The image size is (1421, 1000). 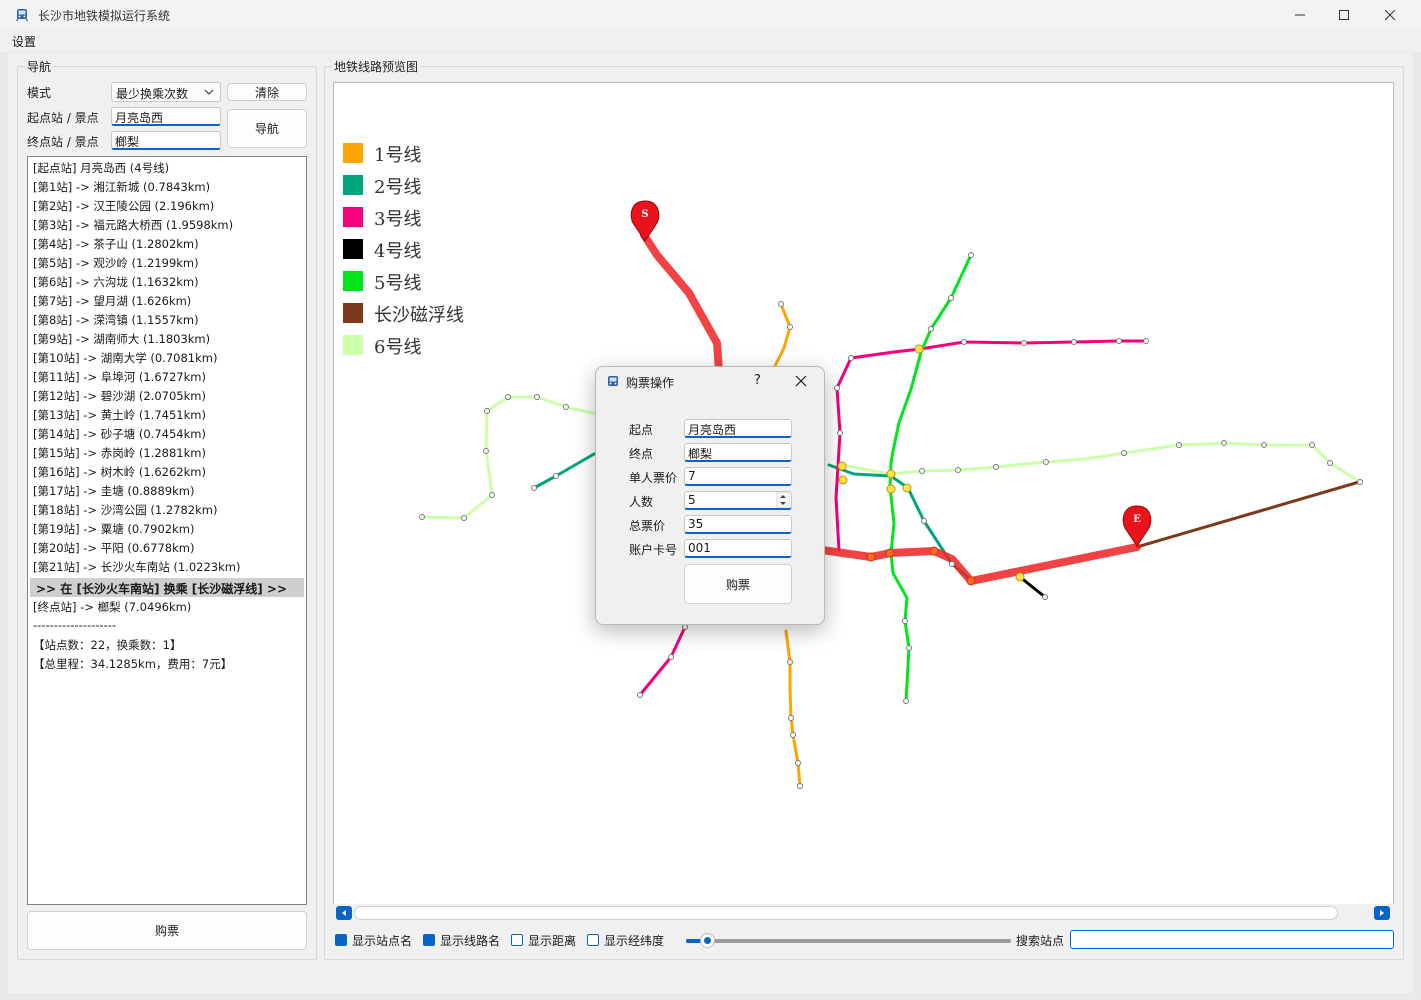 I want to click on zoom-slider-handle-dot, so click(x=707, y=940).